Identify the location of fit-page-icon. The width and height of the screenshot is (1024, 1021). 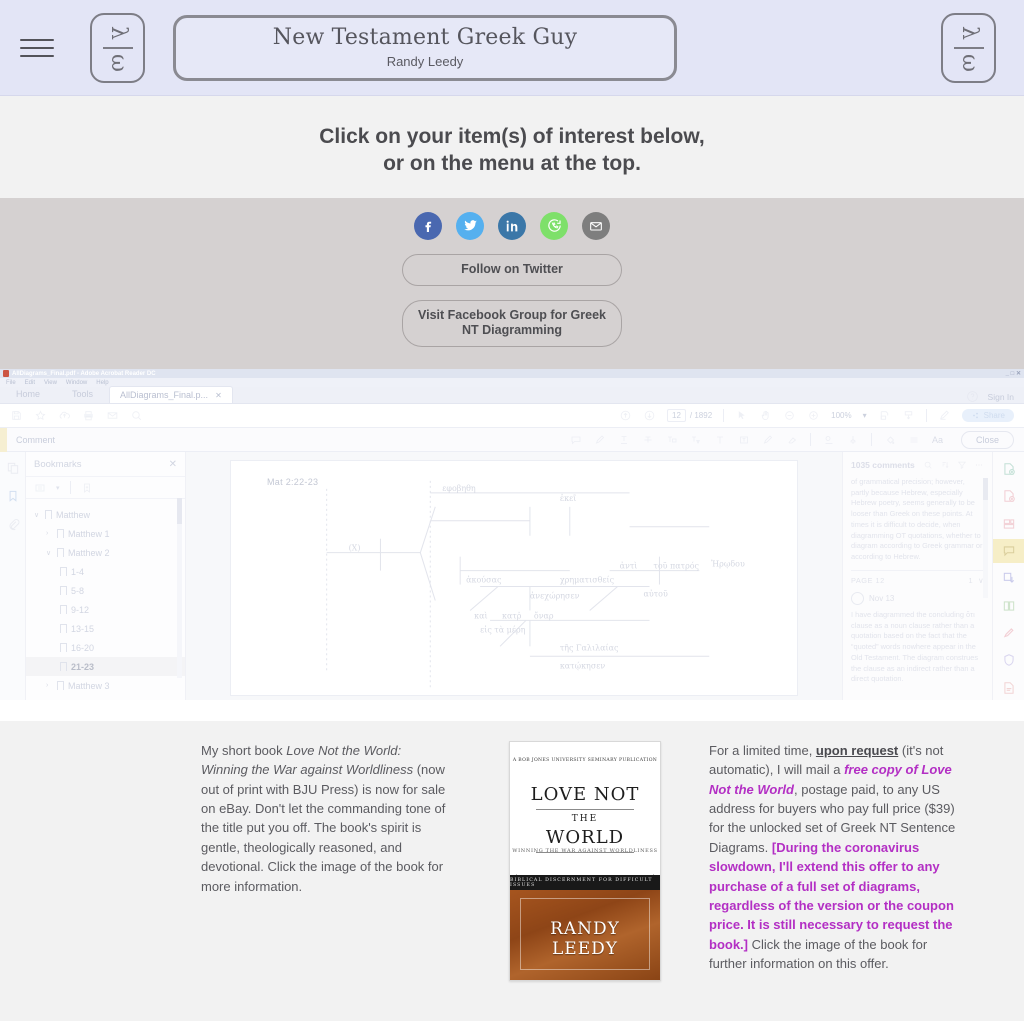
(884, 415).